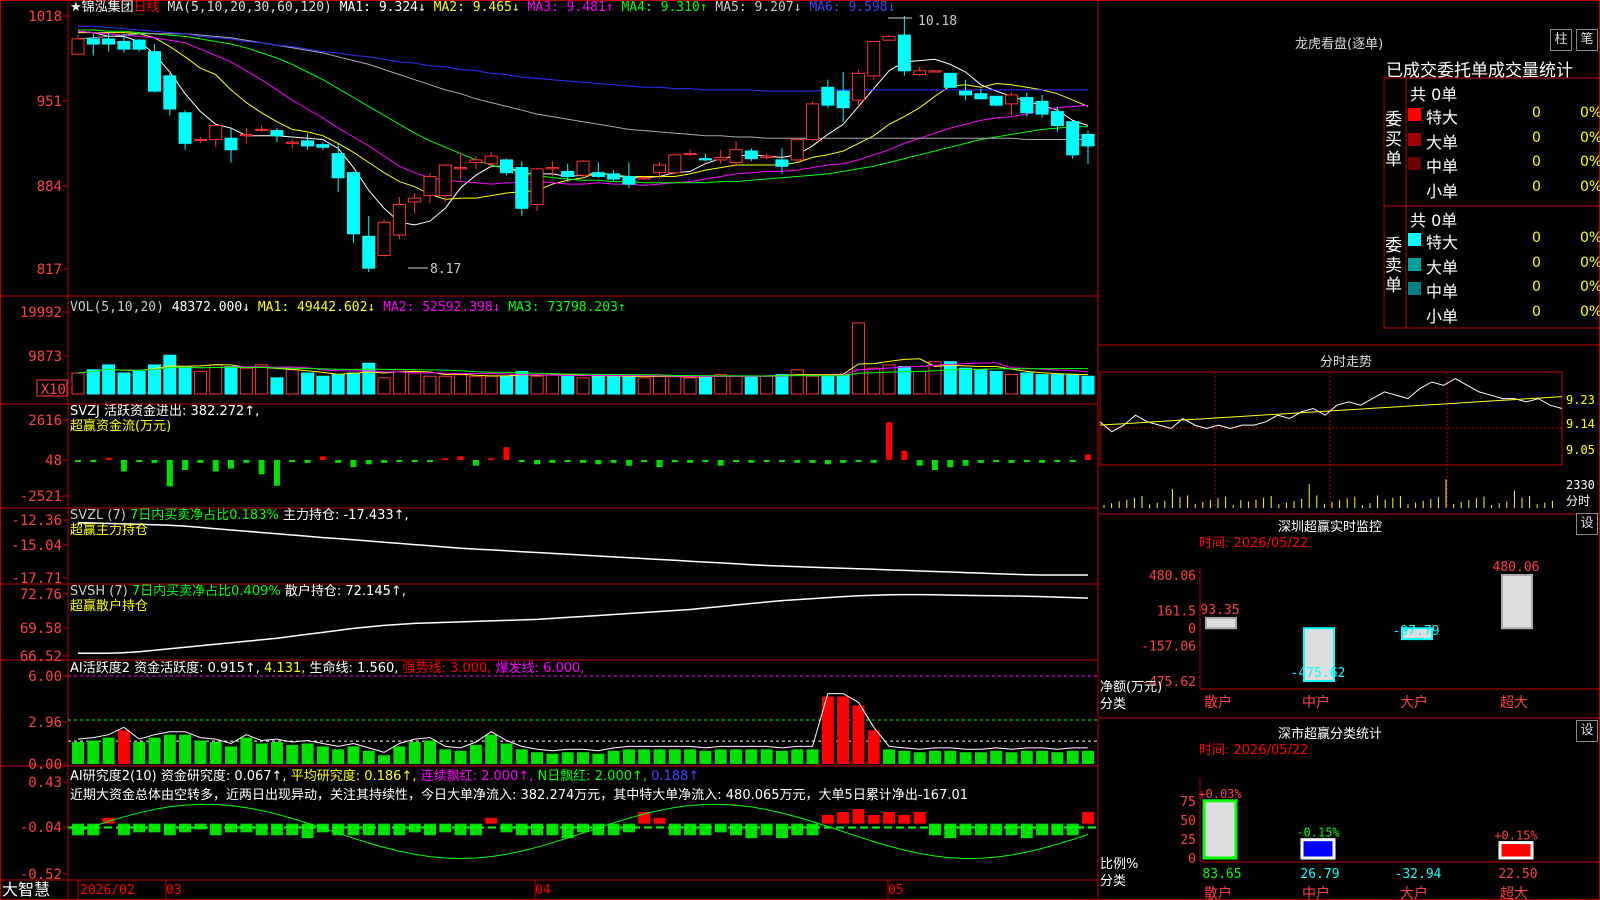 This screenshot has height=900, width=1600. Describe the element at coordinates (446, 269) in the screenshot. I see `low-annotation: 8.17` at that location.